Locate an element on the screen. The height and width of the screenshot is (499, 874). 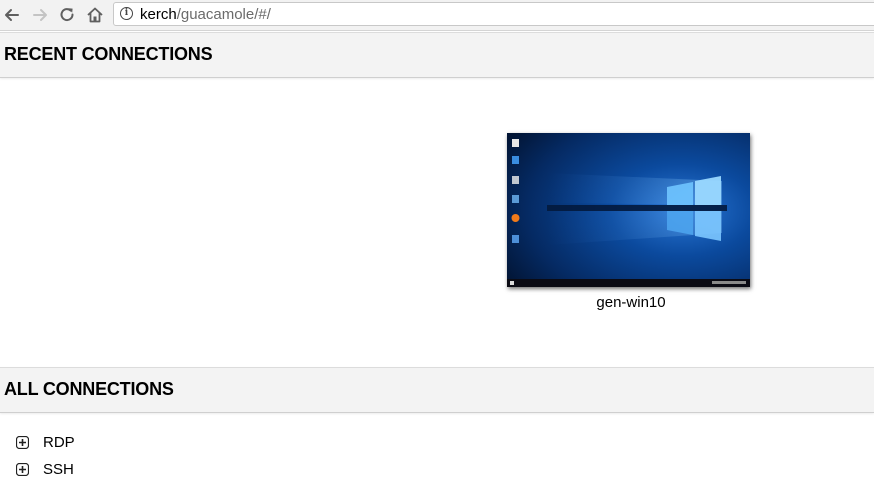
connection-thumbnail is located at coordinates (628, 210).